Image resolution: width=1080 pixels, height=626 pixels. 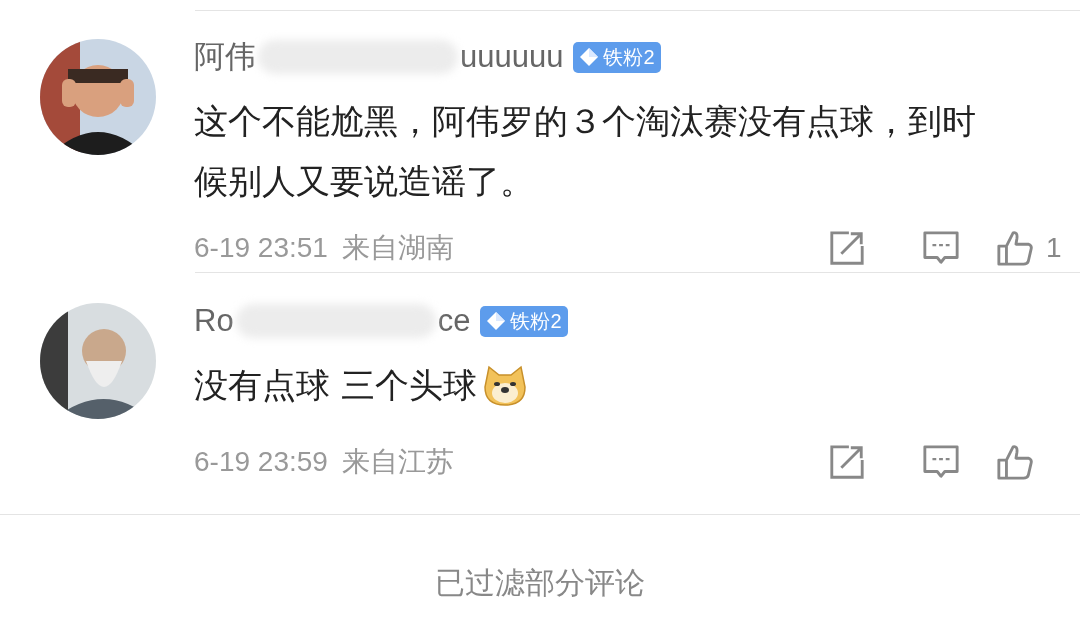 What do you see at coordinates (261, 462) in the screenshot?
I see `comment-time: 6-19 23:59` at bounding box center [261, 462].